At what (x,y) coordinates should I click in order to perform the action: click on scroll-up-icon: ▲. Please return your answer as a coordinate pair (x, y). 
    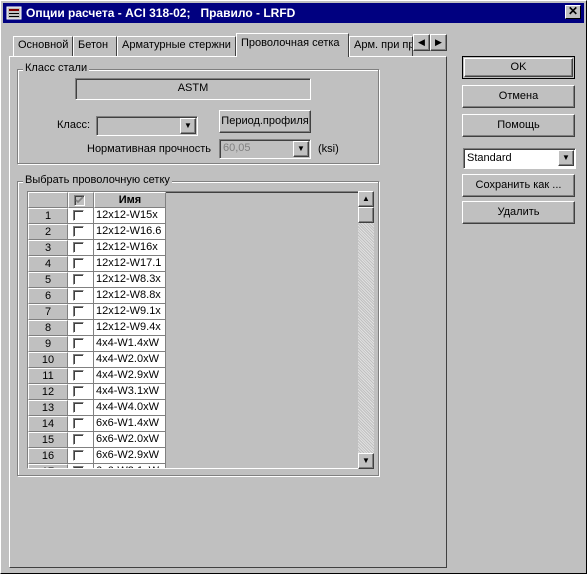
    Looking at the image, I should click on (366, 199).